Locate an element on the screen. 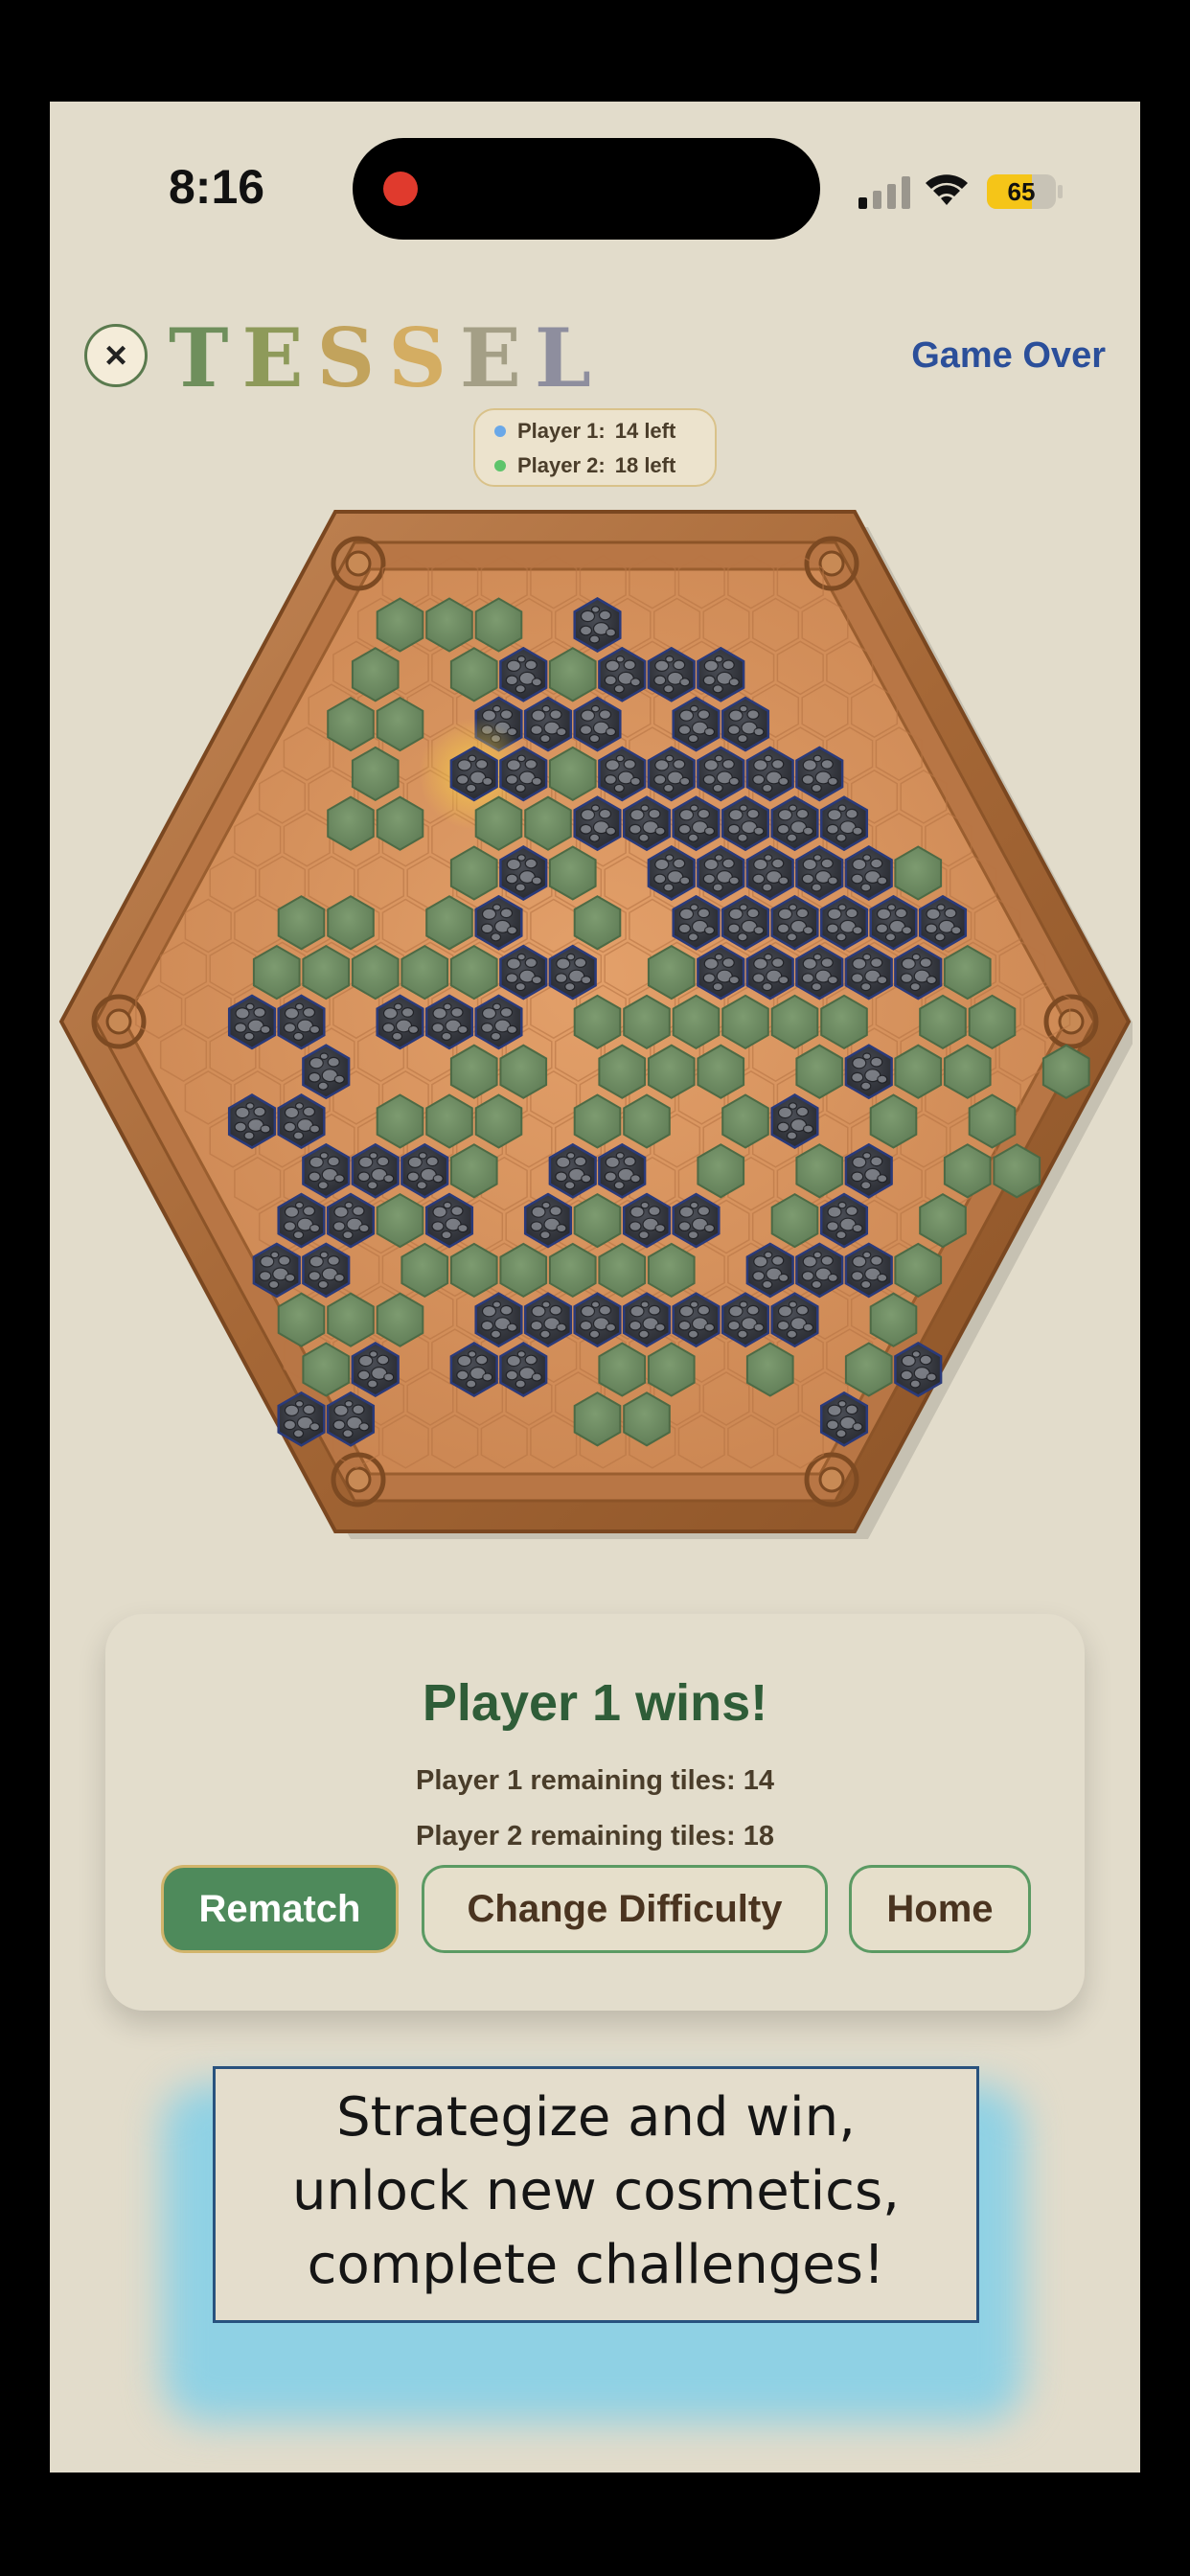 This screenshot has height=2576, width=1190. close-icon: × is located at coordinates (116, 355).